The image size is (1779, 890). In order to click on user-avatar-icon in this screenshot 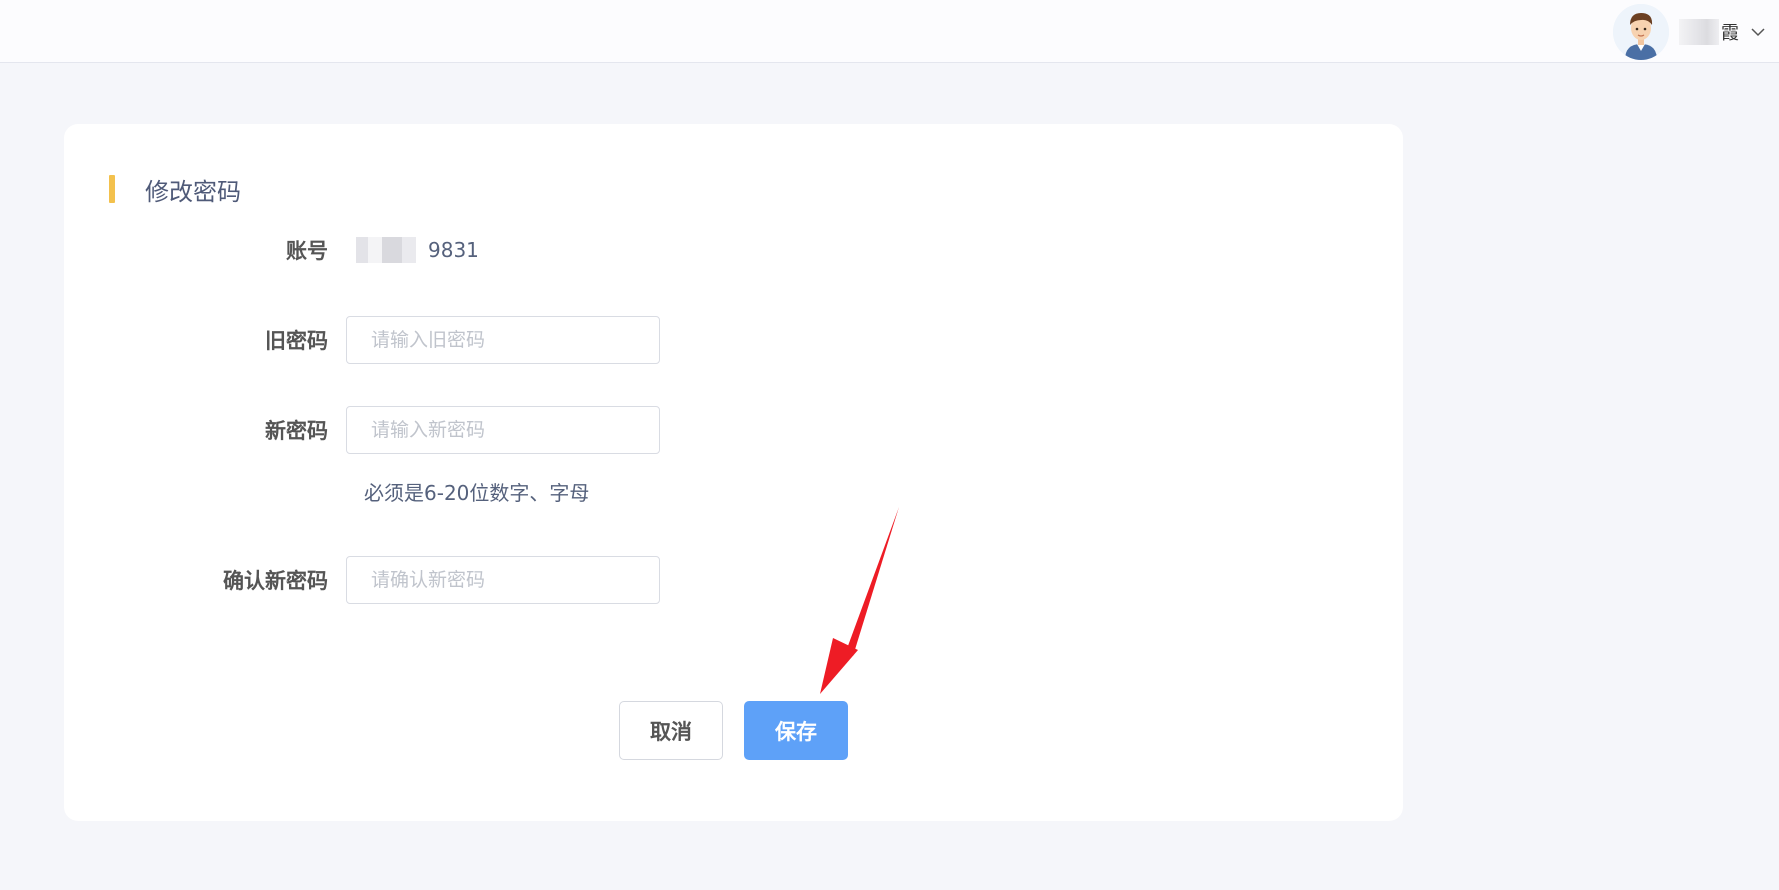, I will do `click(1641, 32)`.